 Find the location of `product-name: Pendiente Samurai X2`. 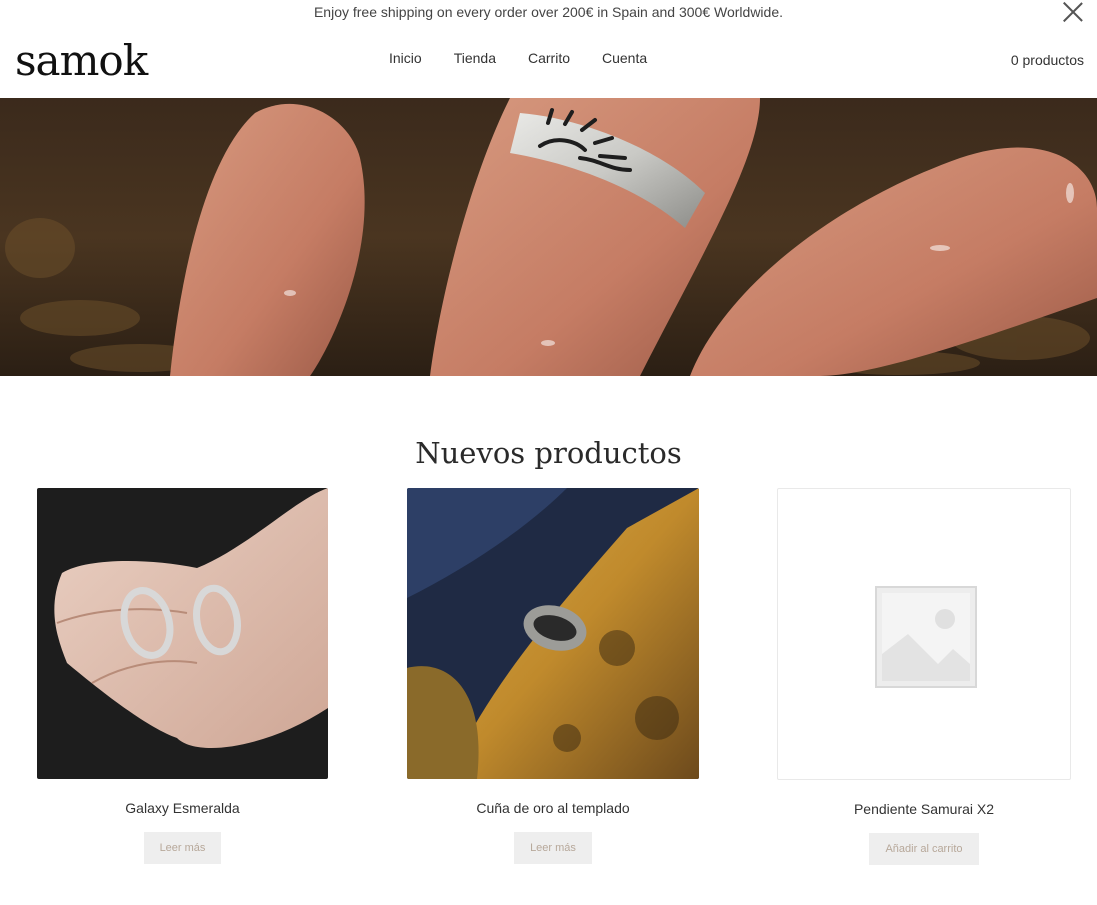

product-name: Pendiente Samurai X2 is located at coordinates (924, 809).